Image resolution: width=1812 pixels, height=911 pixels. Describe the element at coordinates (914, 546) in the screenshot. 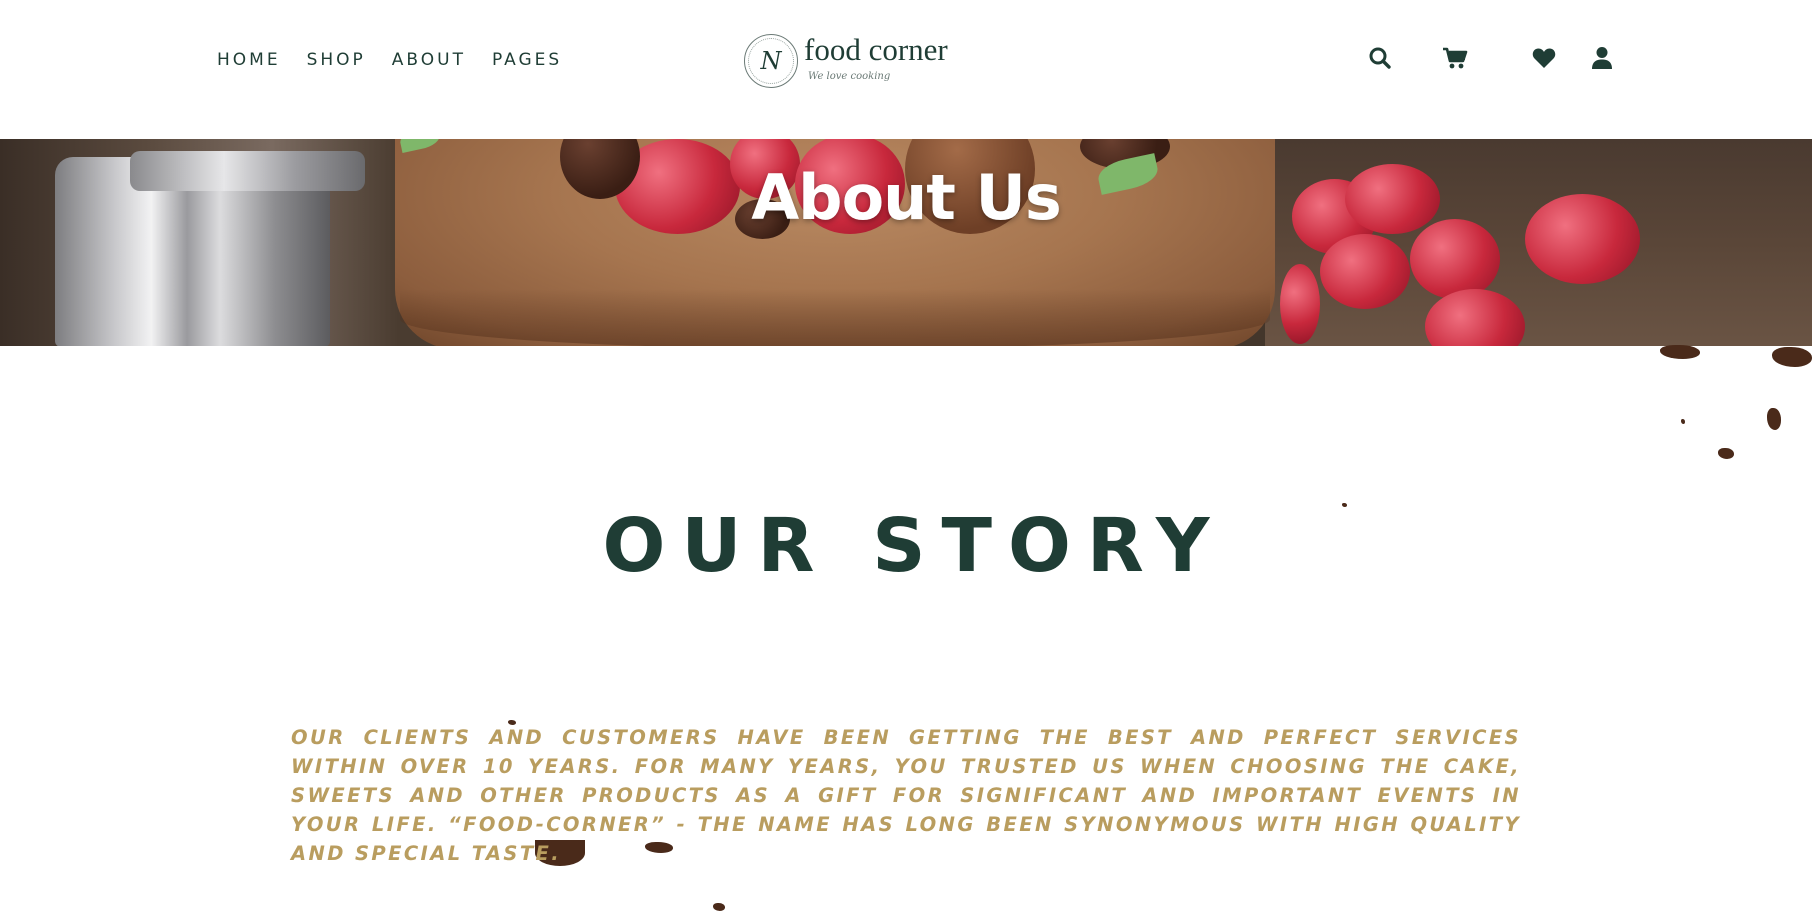

I see `story-heading: OUR STORY` at that location.